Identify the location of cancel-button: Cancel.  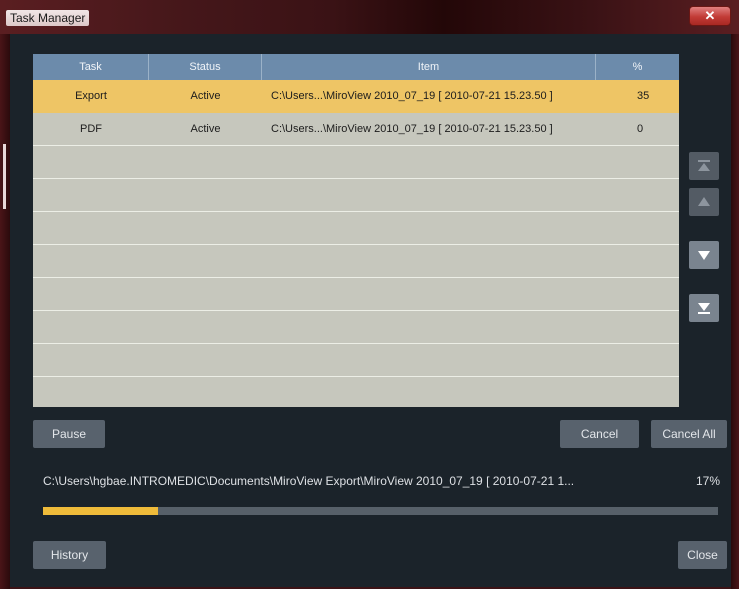
(599, 434).